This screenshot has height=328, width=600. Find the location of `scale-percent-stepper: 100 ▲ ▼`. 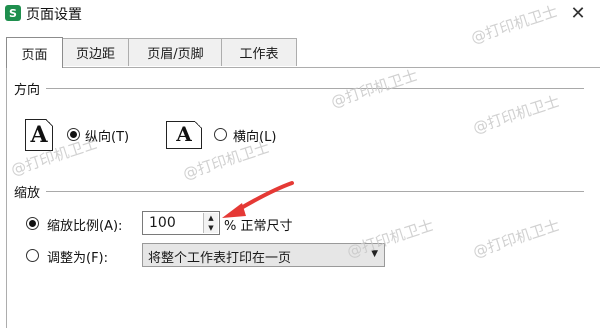

scale-percent-stepper: 100 ▲ ▼ is located at coordinates (181, 223).